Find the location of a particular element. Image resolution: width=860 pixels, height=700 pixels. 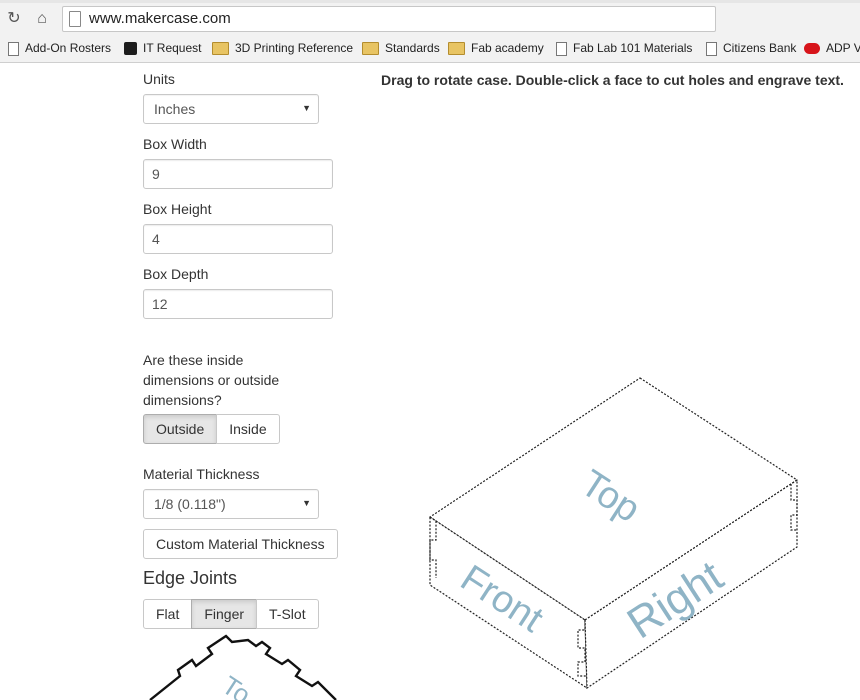

thumbnail-label: To is located at coordinates (236, 685).